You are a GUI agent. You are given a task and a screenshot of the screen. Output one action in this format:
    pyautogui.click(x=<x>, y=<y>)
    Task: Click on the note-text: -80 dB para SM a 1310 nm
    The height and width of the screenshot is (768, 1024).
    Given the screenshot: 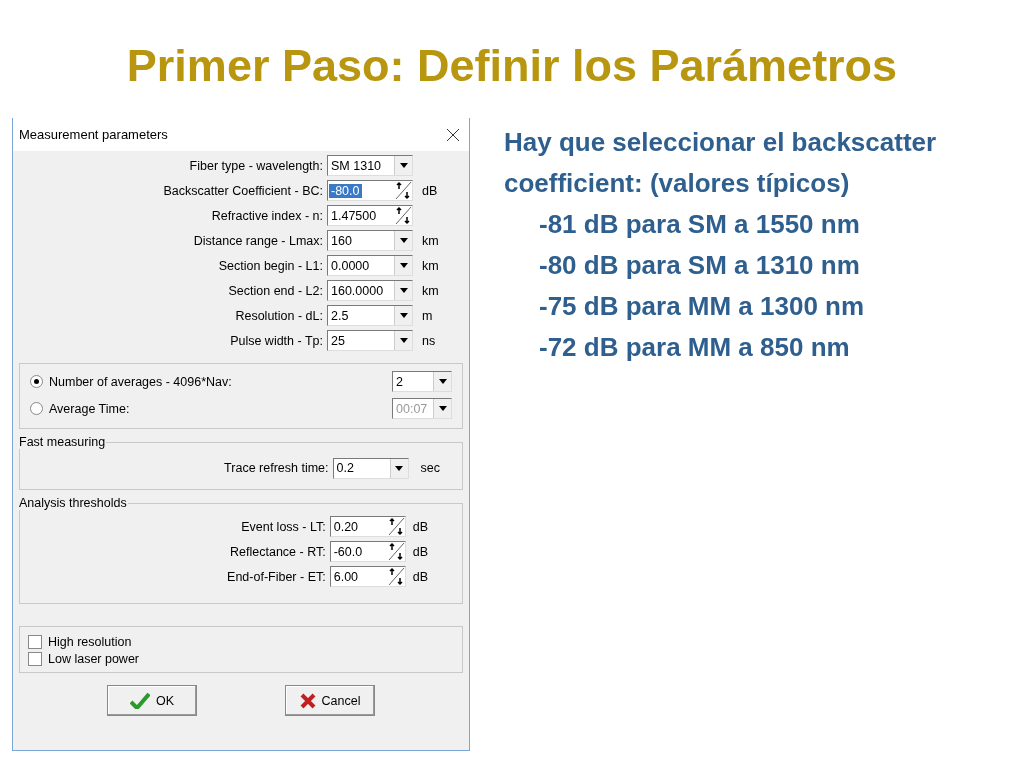 What is the action you would take?
    pyautogui.click(x=699, y=265)
    